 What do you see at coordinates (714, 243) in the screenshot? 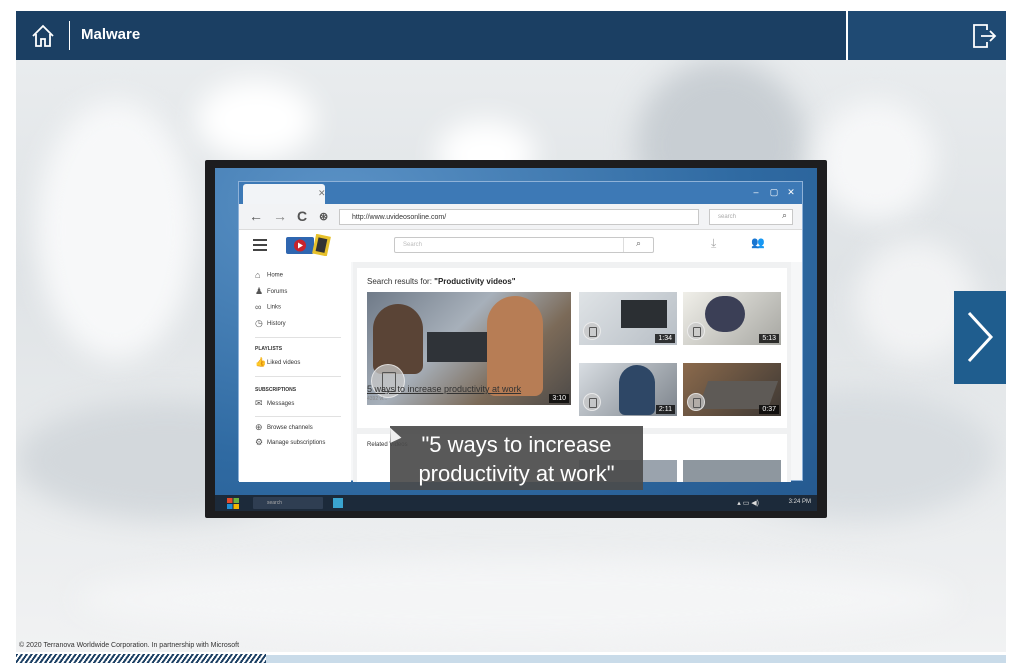
I see `upload-icon: ⤓` at bounding box center [714, 243].